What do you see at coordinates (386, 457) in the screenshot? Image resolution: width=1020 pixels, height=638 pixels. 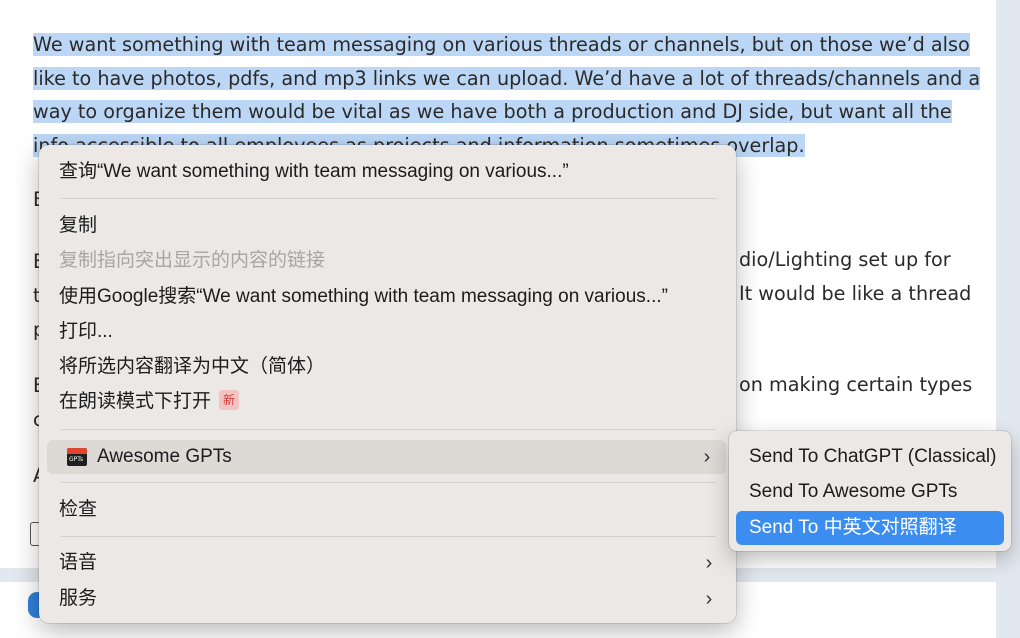 I see `menu-item-awesome-gpts: GPTs Awesome GPTs ›` at bounding box center [386, 457].